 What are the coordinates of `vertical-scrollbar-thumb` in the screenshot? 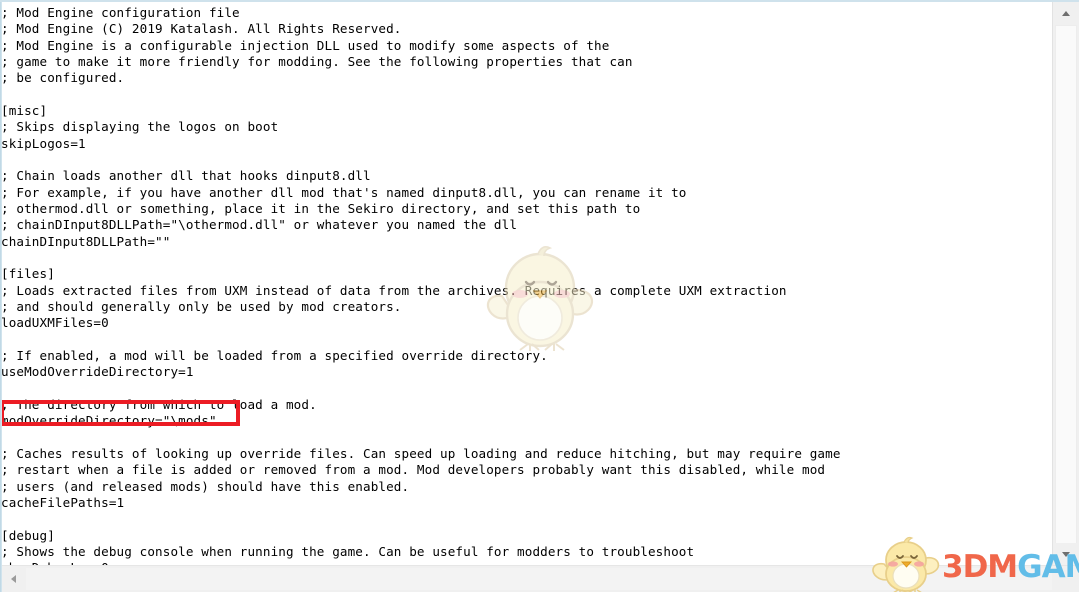 It's located at (1066, 290).